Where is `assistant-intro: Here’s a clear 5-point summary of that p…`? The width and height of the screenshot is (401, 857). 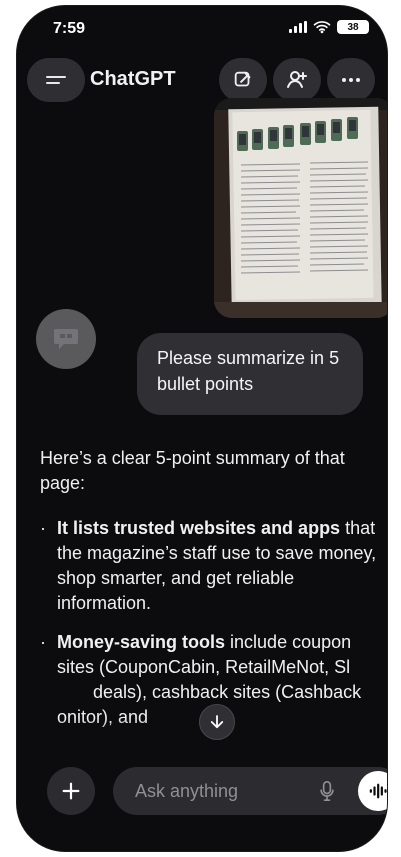 assistant-intro: Here’s a clear 5-point summary of that p… is located at coordinates (192, 470).